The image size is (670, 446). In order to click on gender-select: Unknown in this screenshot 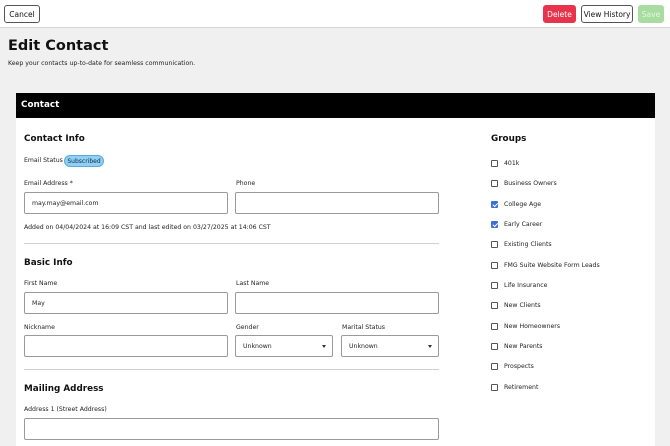, I will do `click(284, 346)`.